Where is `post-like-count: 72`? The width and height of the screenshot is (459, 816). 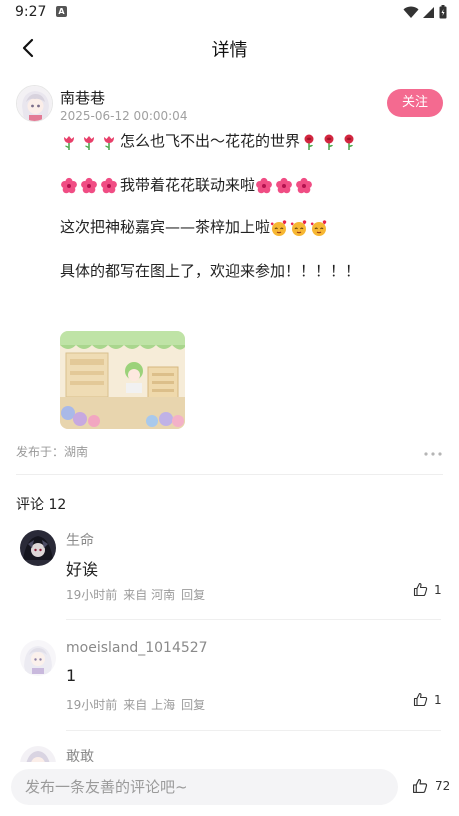 post-like-count: 72 is located at coordinates (443, 786).